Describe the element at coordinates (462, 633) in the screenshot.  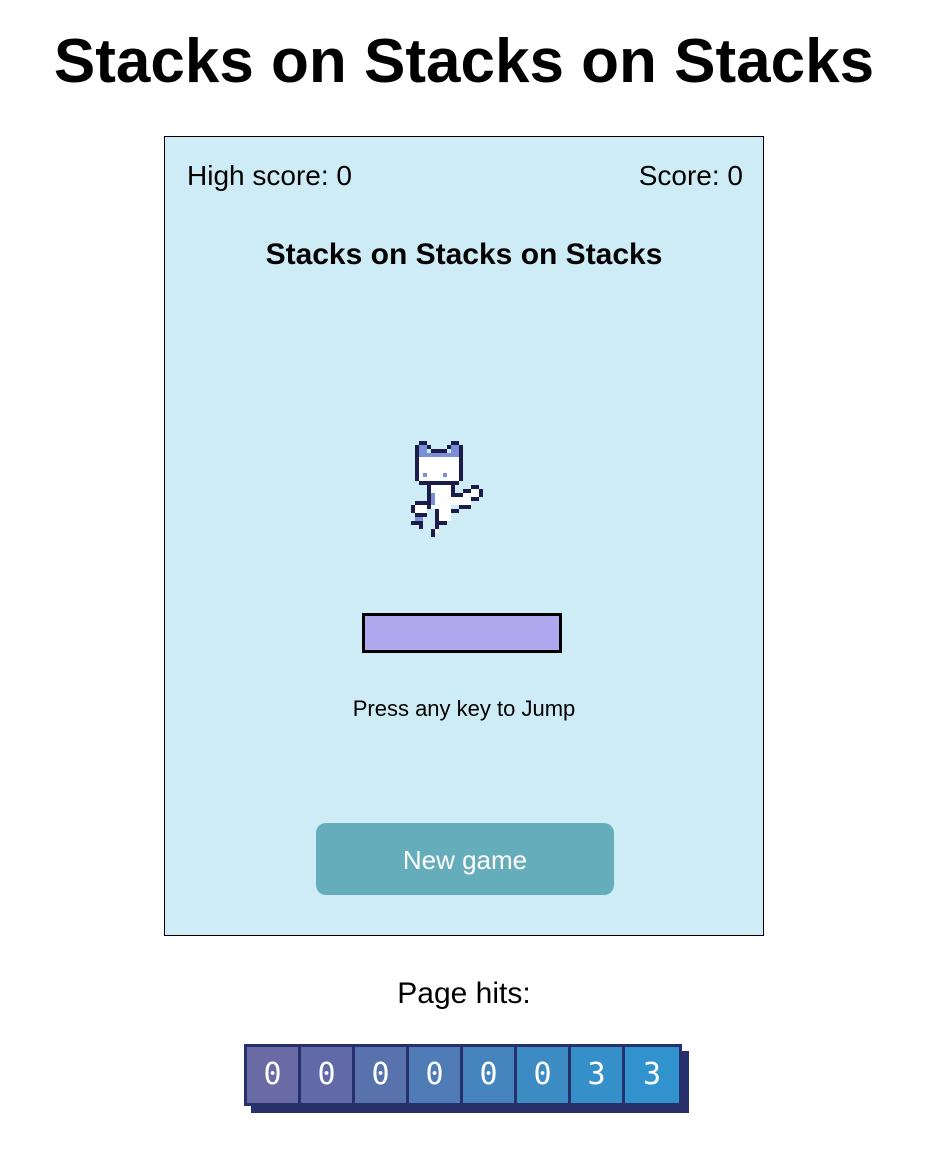
I see `platform-block` at that location.